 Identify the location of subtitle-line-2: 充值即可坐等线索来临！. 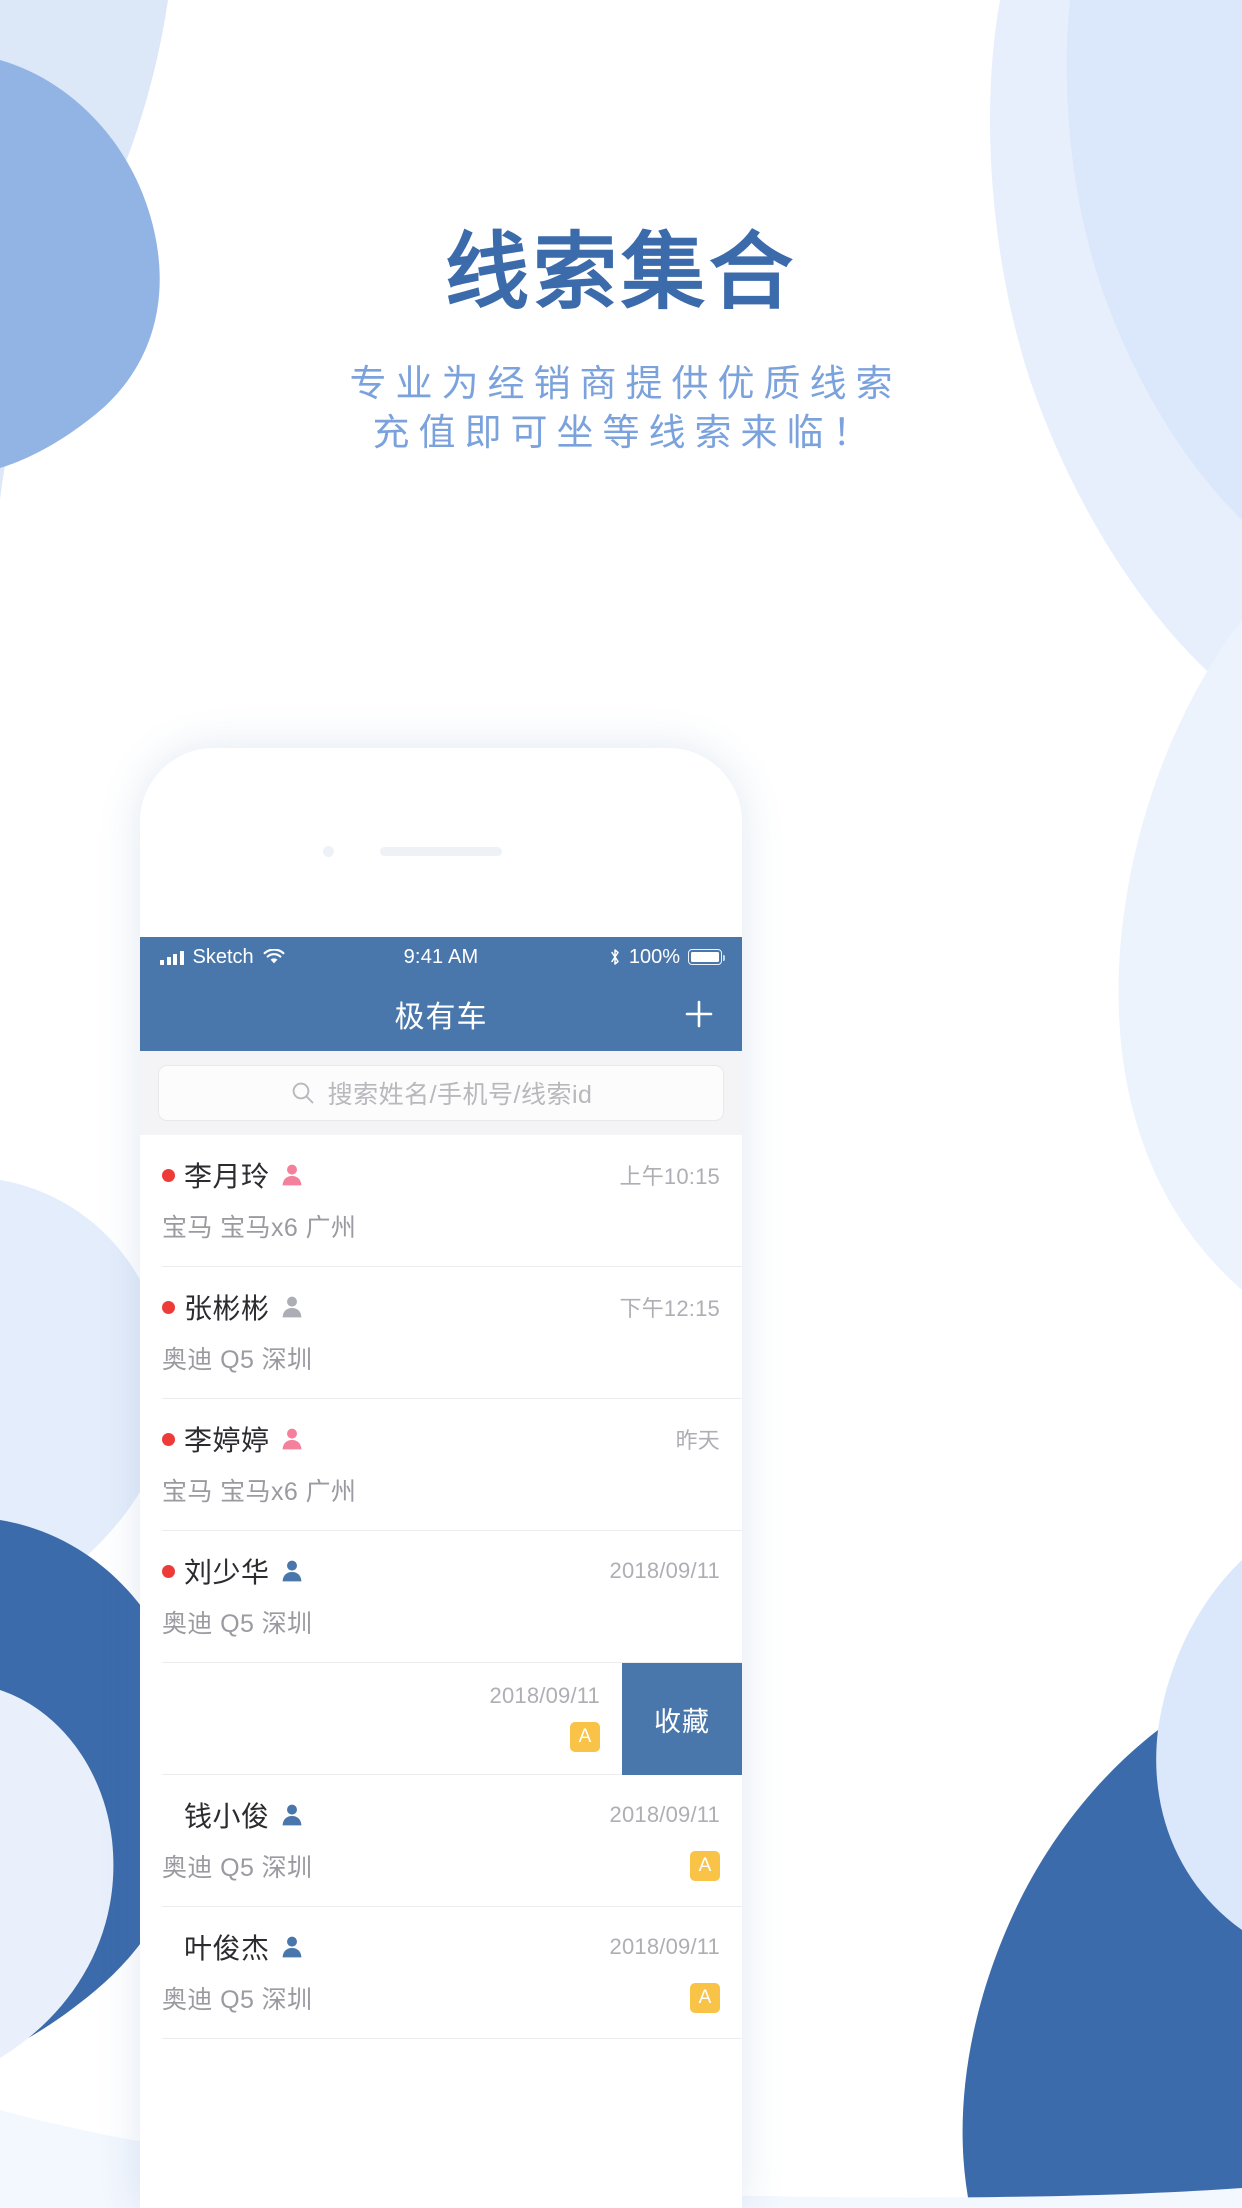
(625, 433).